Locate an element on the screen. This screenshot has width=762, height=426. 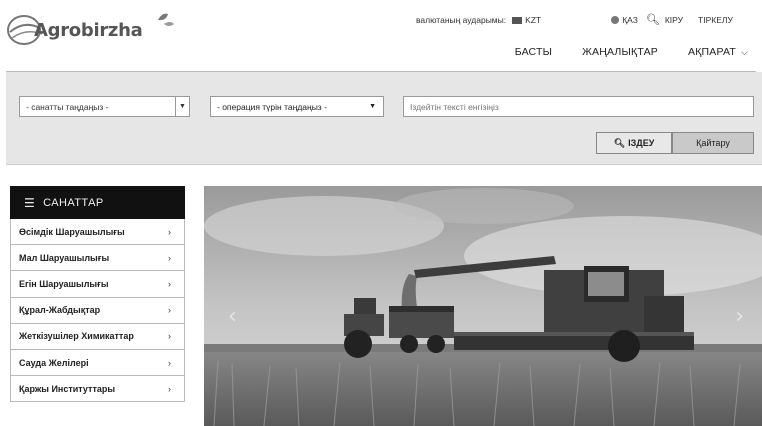
main-nav: БАСТЫ ЖАҢАЛЫҚТАР АҚПАРАТ ⌵ is located at coordinates (616, 52).